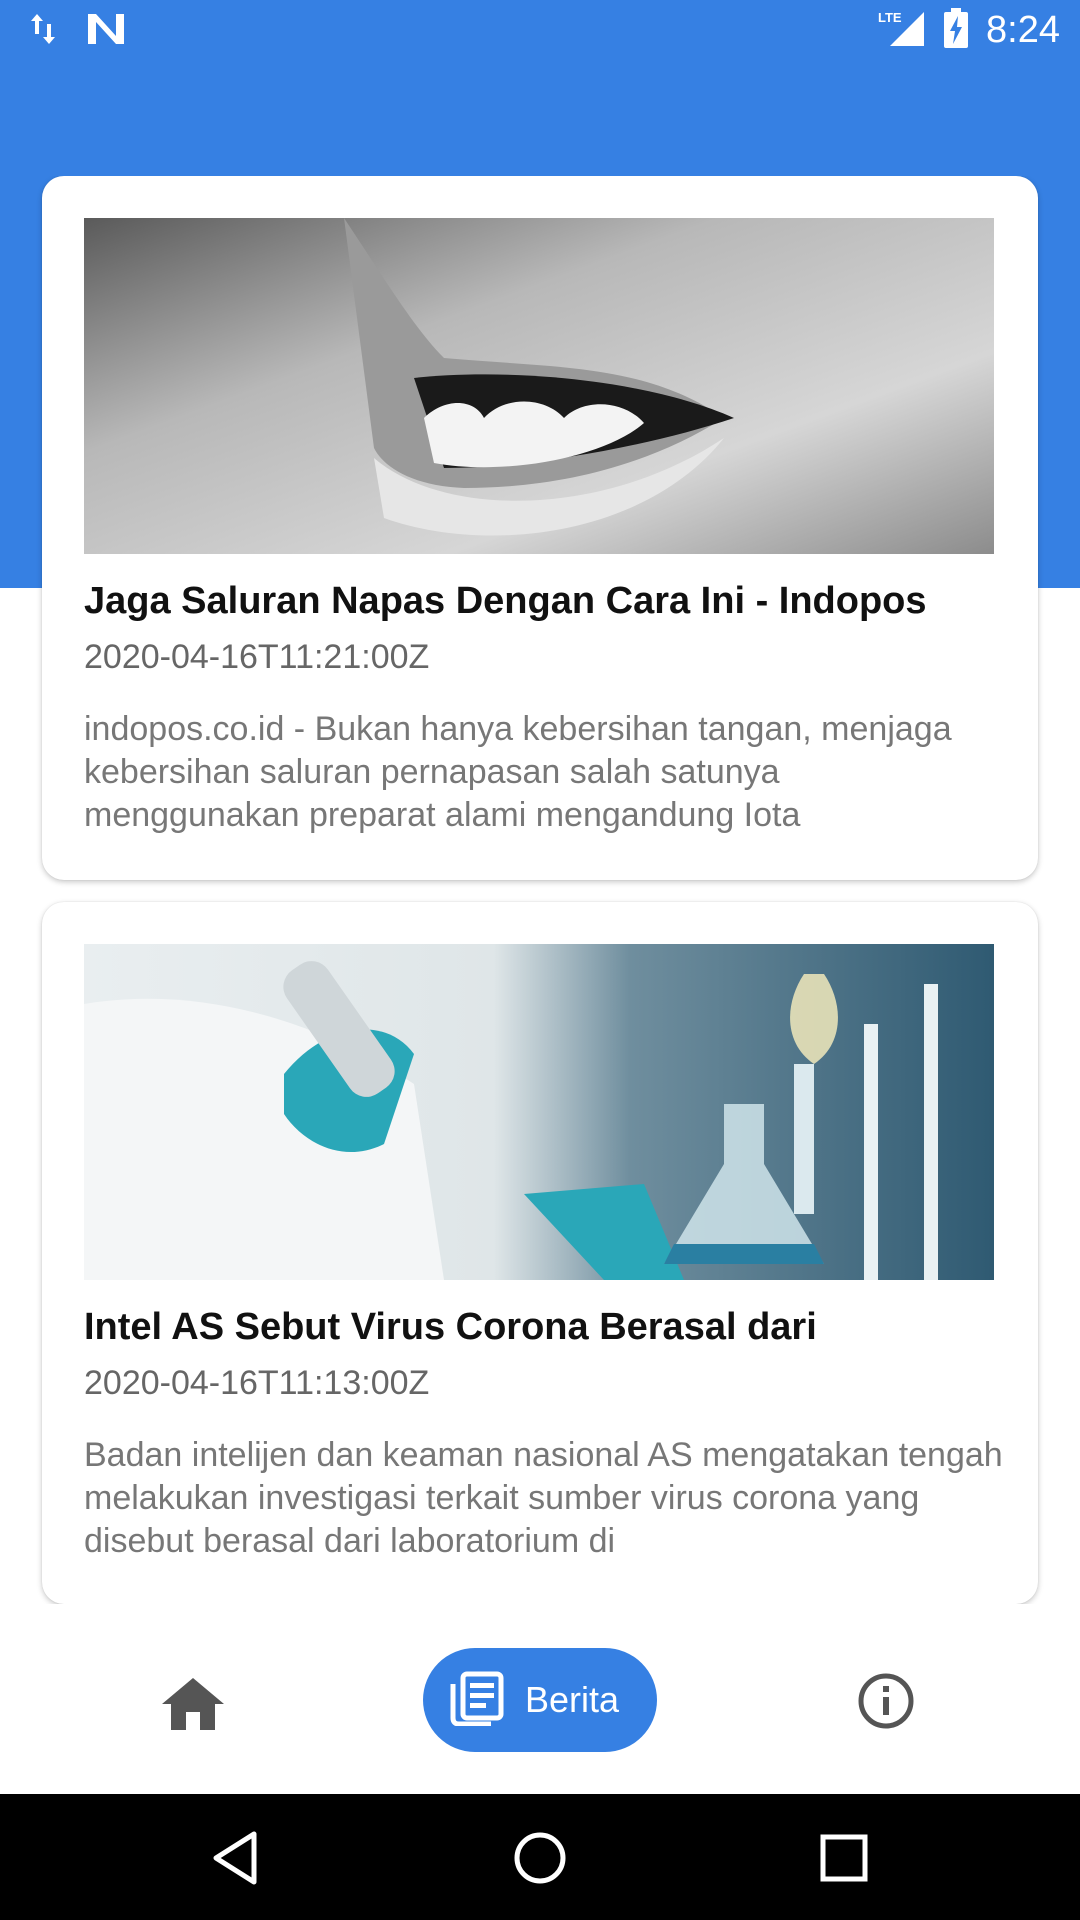  I want to click on recents-icon, so click(844, 1858).